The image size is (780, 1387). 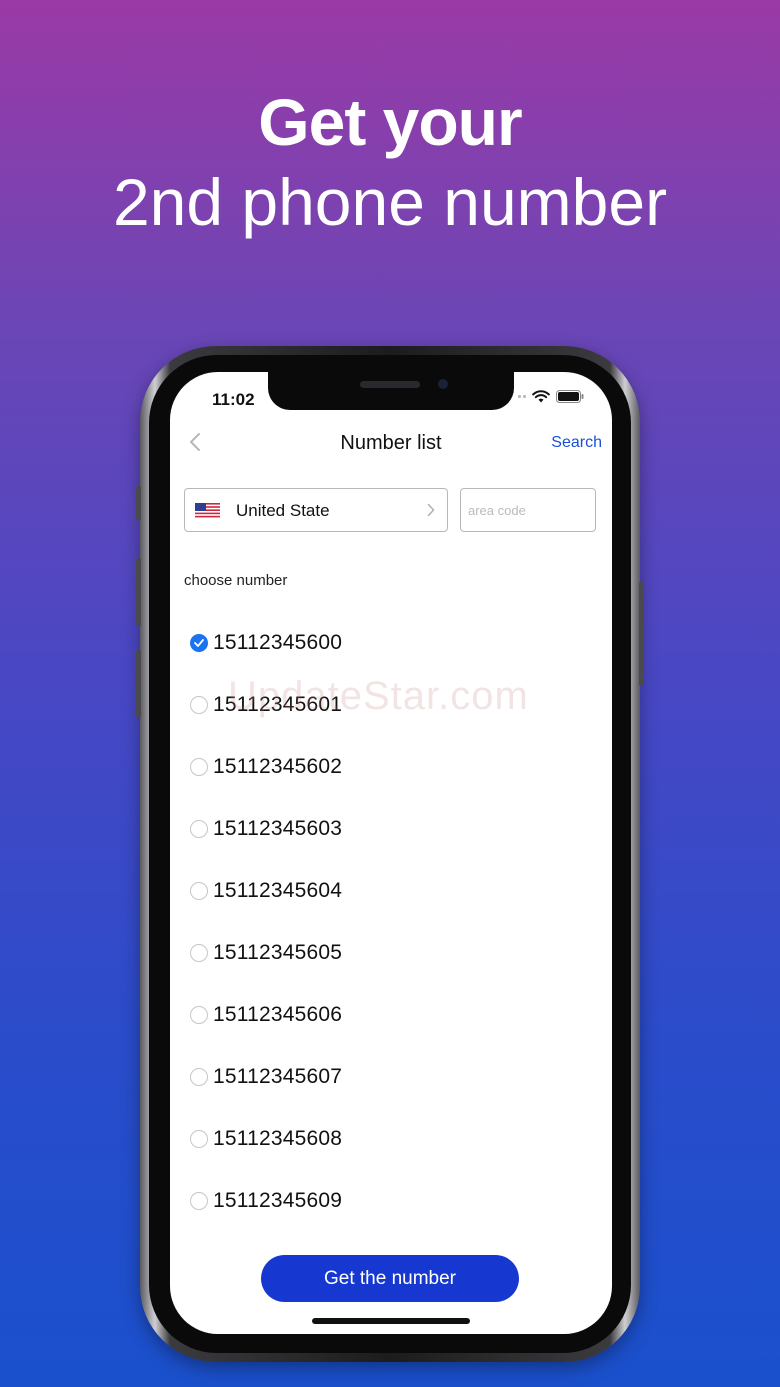 I want to click on number-row: 15112345607, so click(x=390, y=1077).